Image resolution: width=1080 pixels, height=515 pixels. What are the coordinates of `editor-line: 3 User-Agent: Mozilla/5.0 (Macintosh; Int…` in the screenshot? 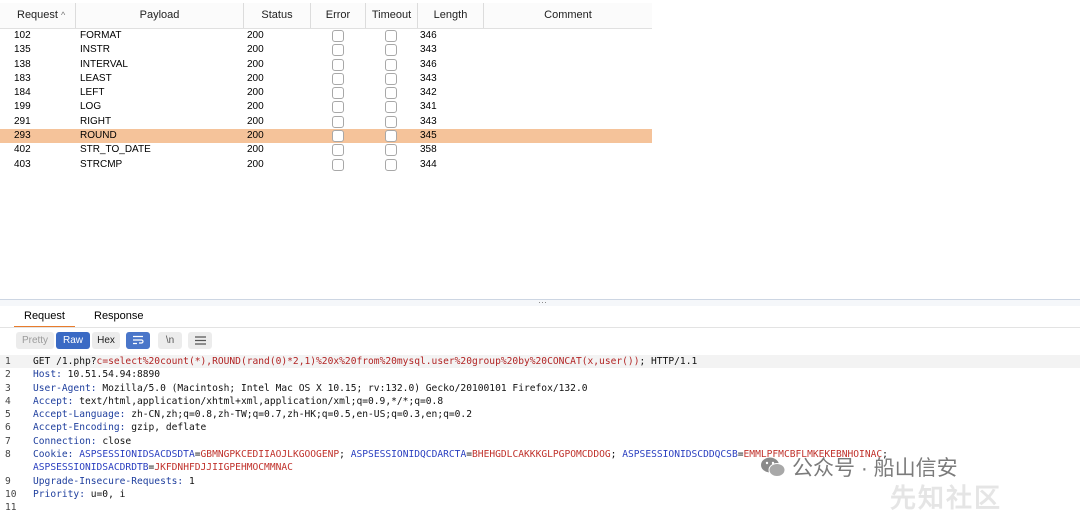 It's located at (540, 388).